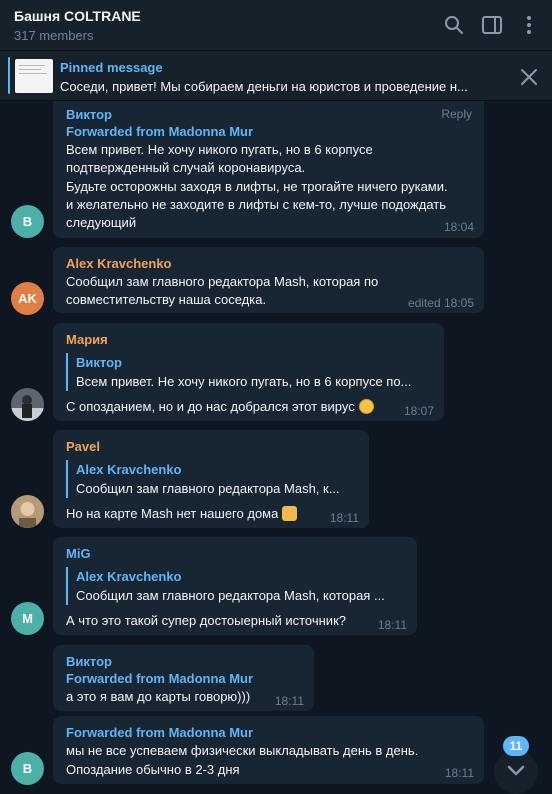  I want to click on sender-name: MiG, so click(78, 553).